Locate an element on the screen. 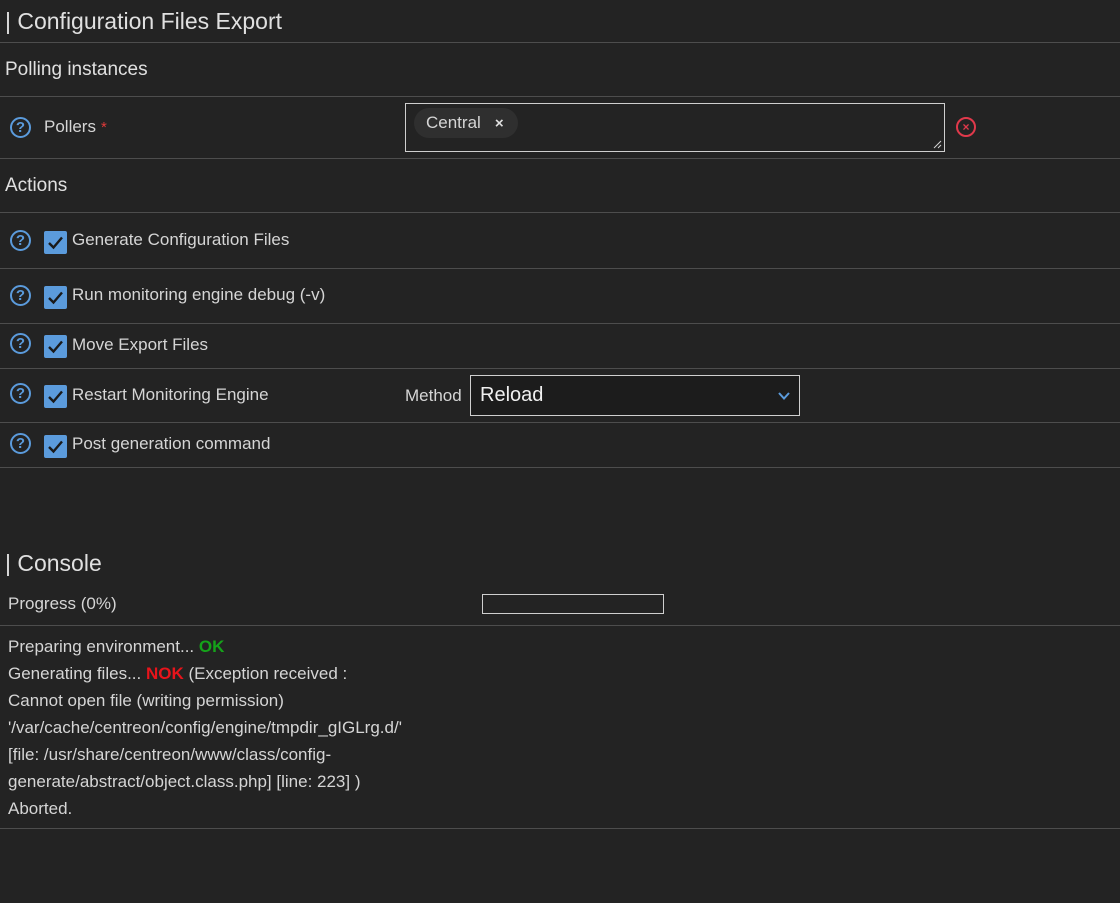 The image size is (1120, 903). post-command-help-icon: ? is located at coordinates (20, 443).